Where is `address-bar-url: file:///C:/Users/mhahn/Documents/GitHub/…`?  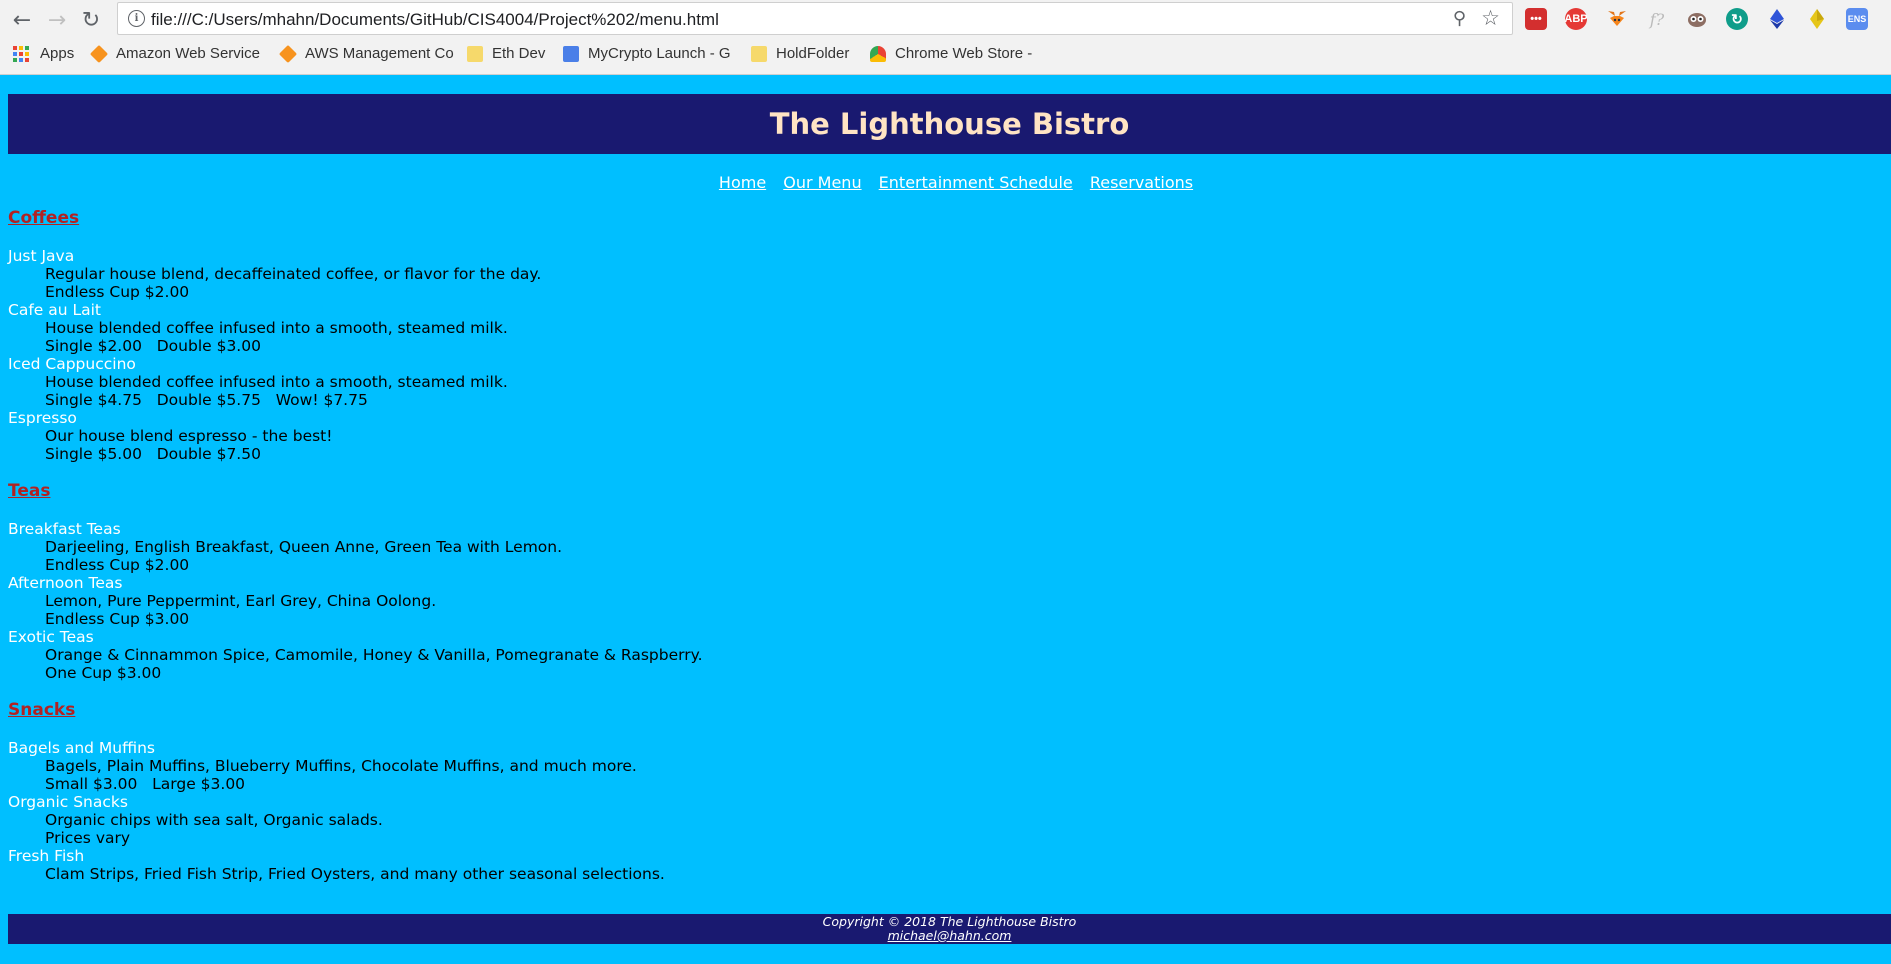 address-bar-url: file:///C:/Users/mhahn/Documents/GitHub/… is located at coordinates (435, 20).